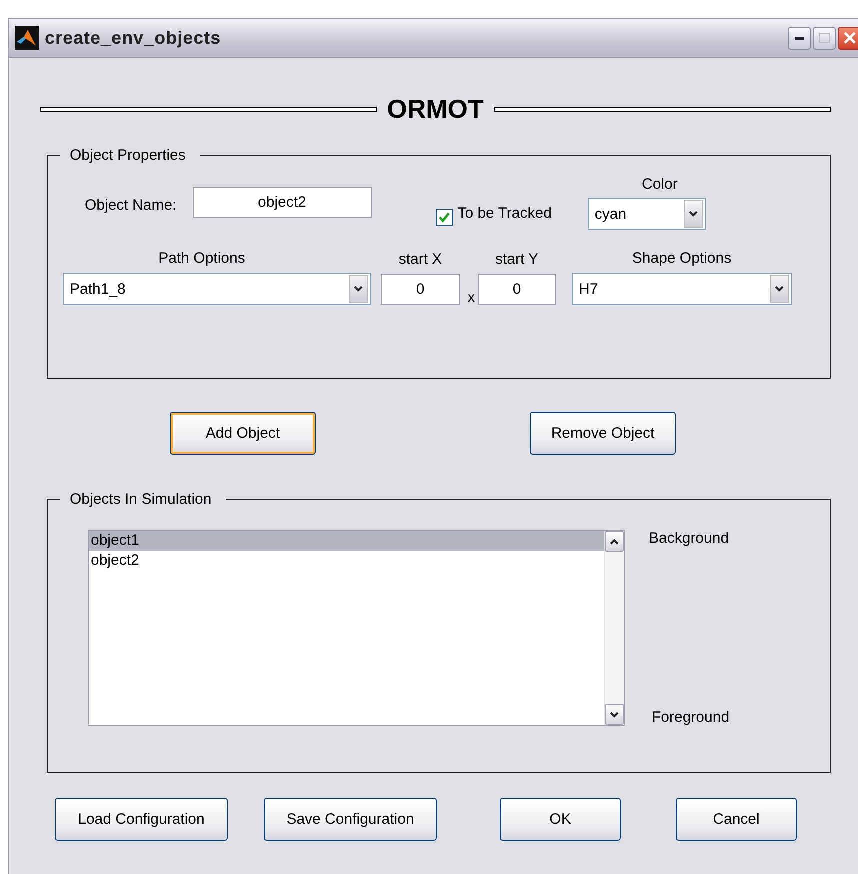 The height and width of the screenshot is (874, 858). Describe the element at coordinates (356, 628) in the screenshot. I see `list-box: object1 object2` at that location.